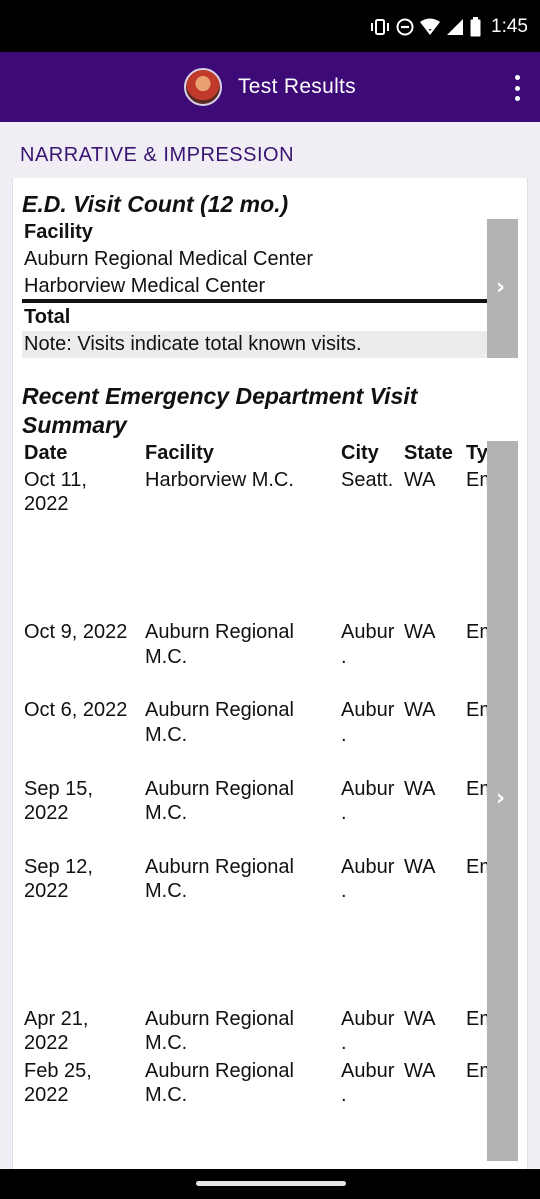 Image resolution: width=540 pixels, height=1199 pixels. Describe the element at coordinates (360, 453) in the screenshot. I see `column-header-city: City` at that location.